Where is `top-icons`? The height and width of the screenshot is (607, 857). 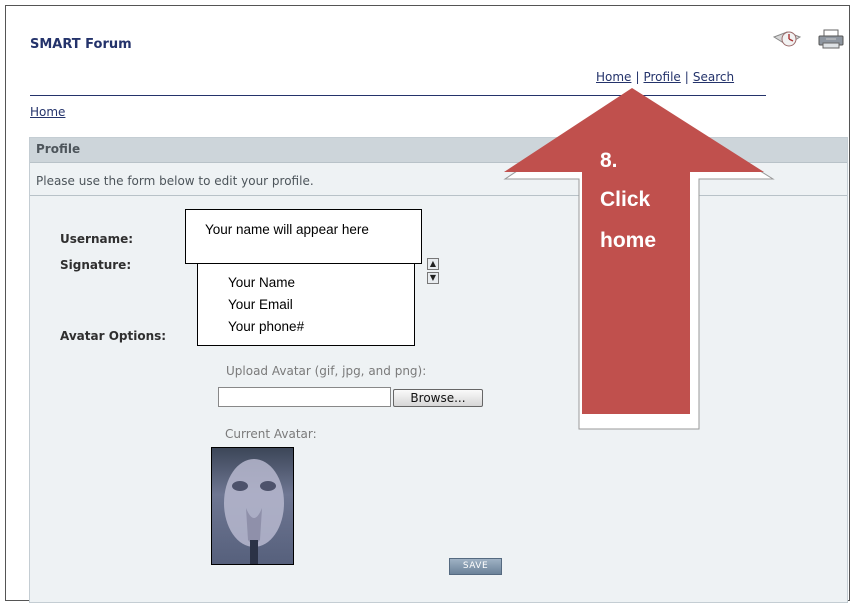 top-icons is located at coordinates (809, 39).